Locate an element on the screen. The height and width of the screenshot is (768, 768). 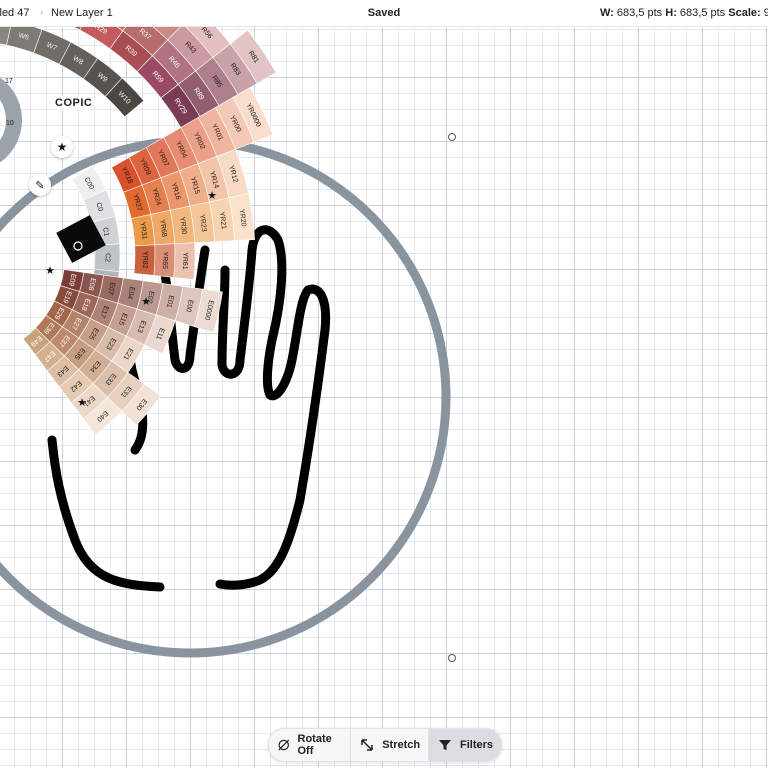
width-label: W: is located at coordinates (607, 13).